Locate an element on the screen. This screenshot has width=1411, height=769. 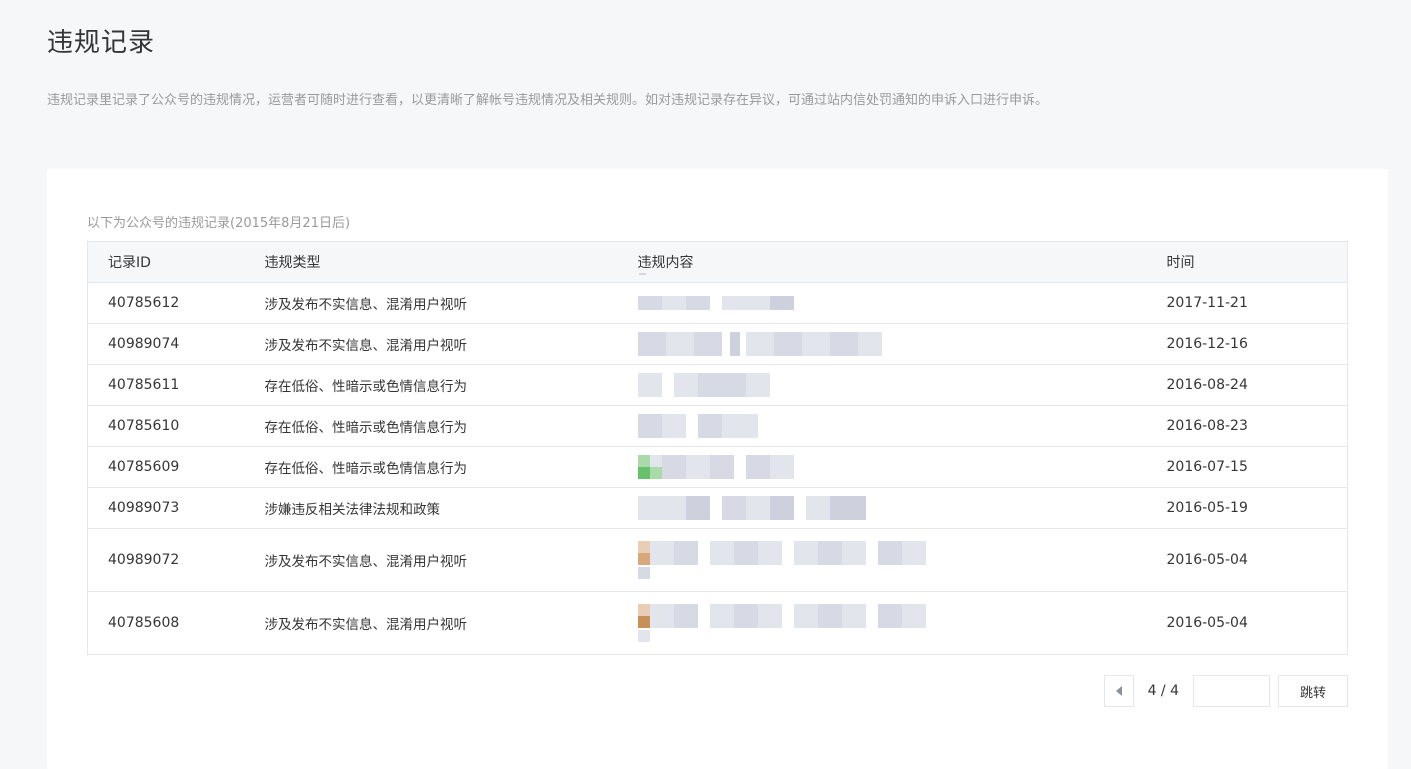
table-row: 40785611 存在低俗、性暗示或色情信息行为 2016-08-24 is located at coordinates (717, 385).